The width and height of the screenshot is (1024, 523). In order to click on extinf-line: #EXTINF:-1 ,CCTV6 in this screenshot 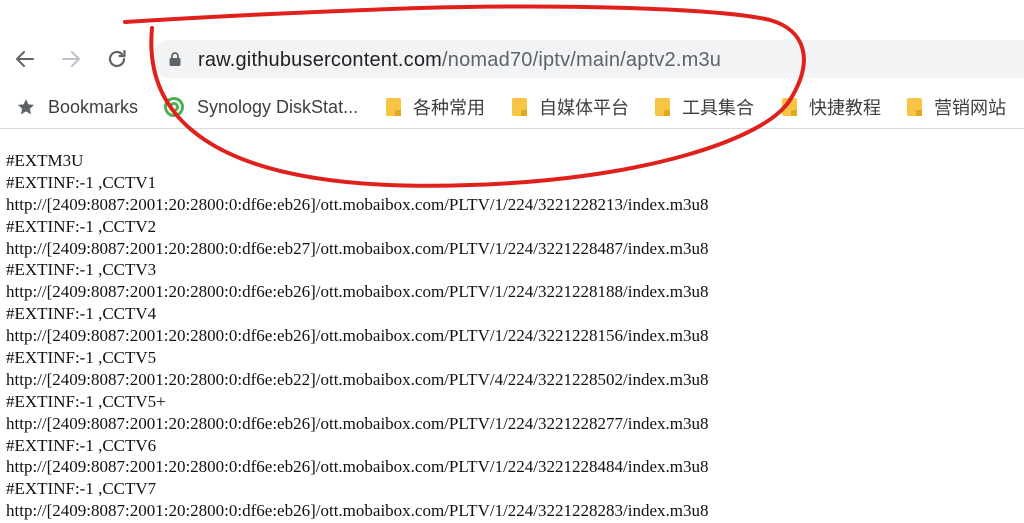, I will do `click(81, 445)`.